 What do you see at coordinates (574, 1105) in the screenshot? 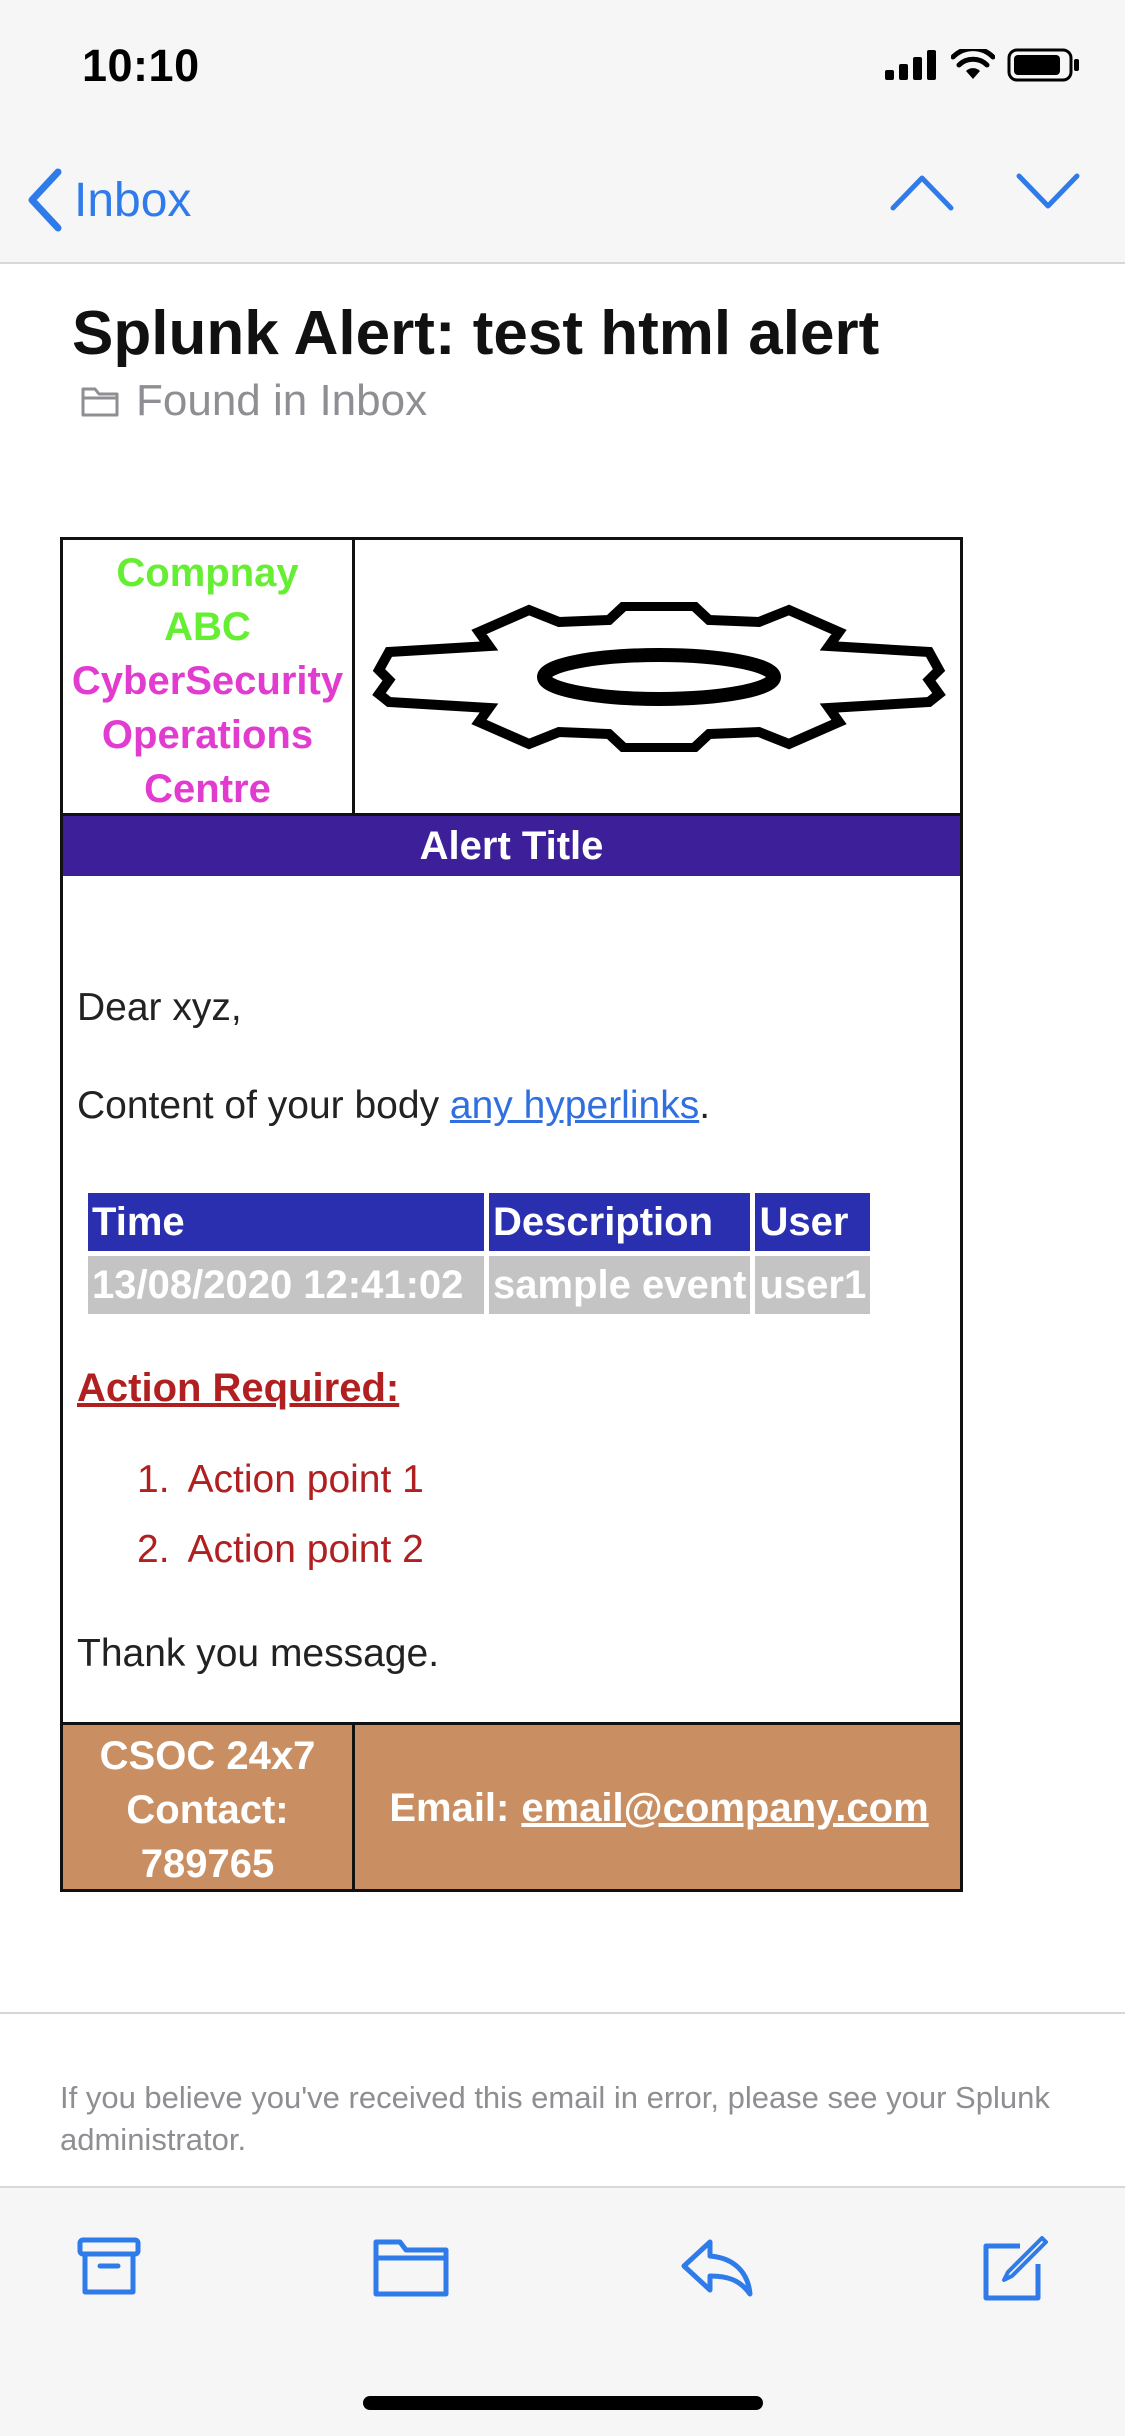
I see `hyperlink: any hyperlinks` at bounding box center [574, 1105].